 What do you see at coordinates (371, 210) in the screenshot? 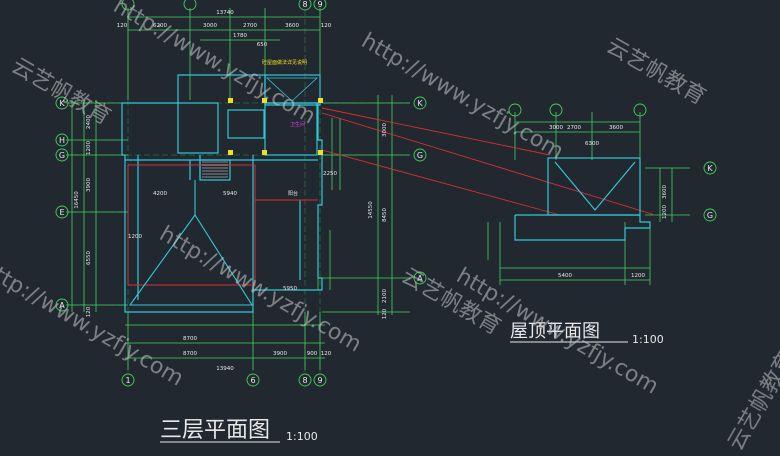
I see `dim-right: 14550` at bounding box center [371, 210].